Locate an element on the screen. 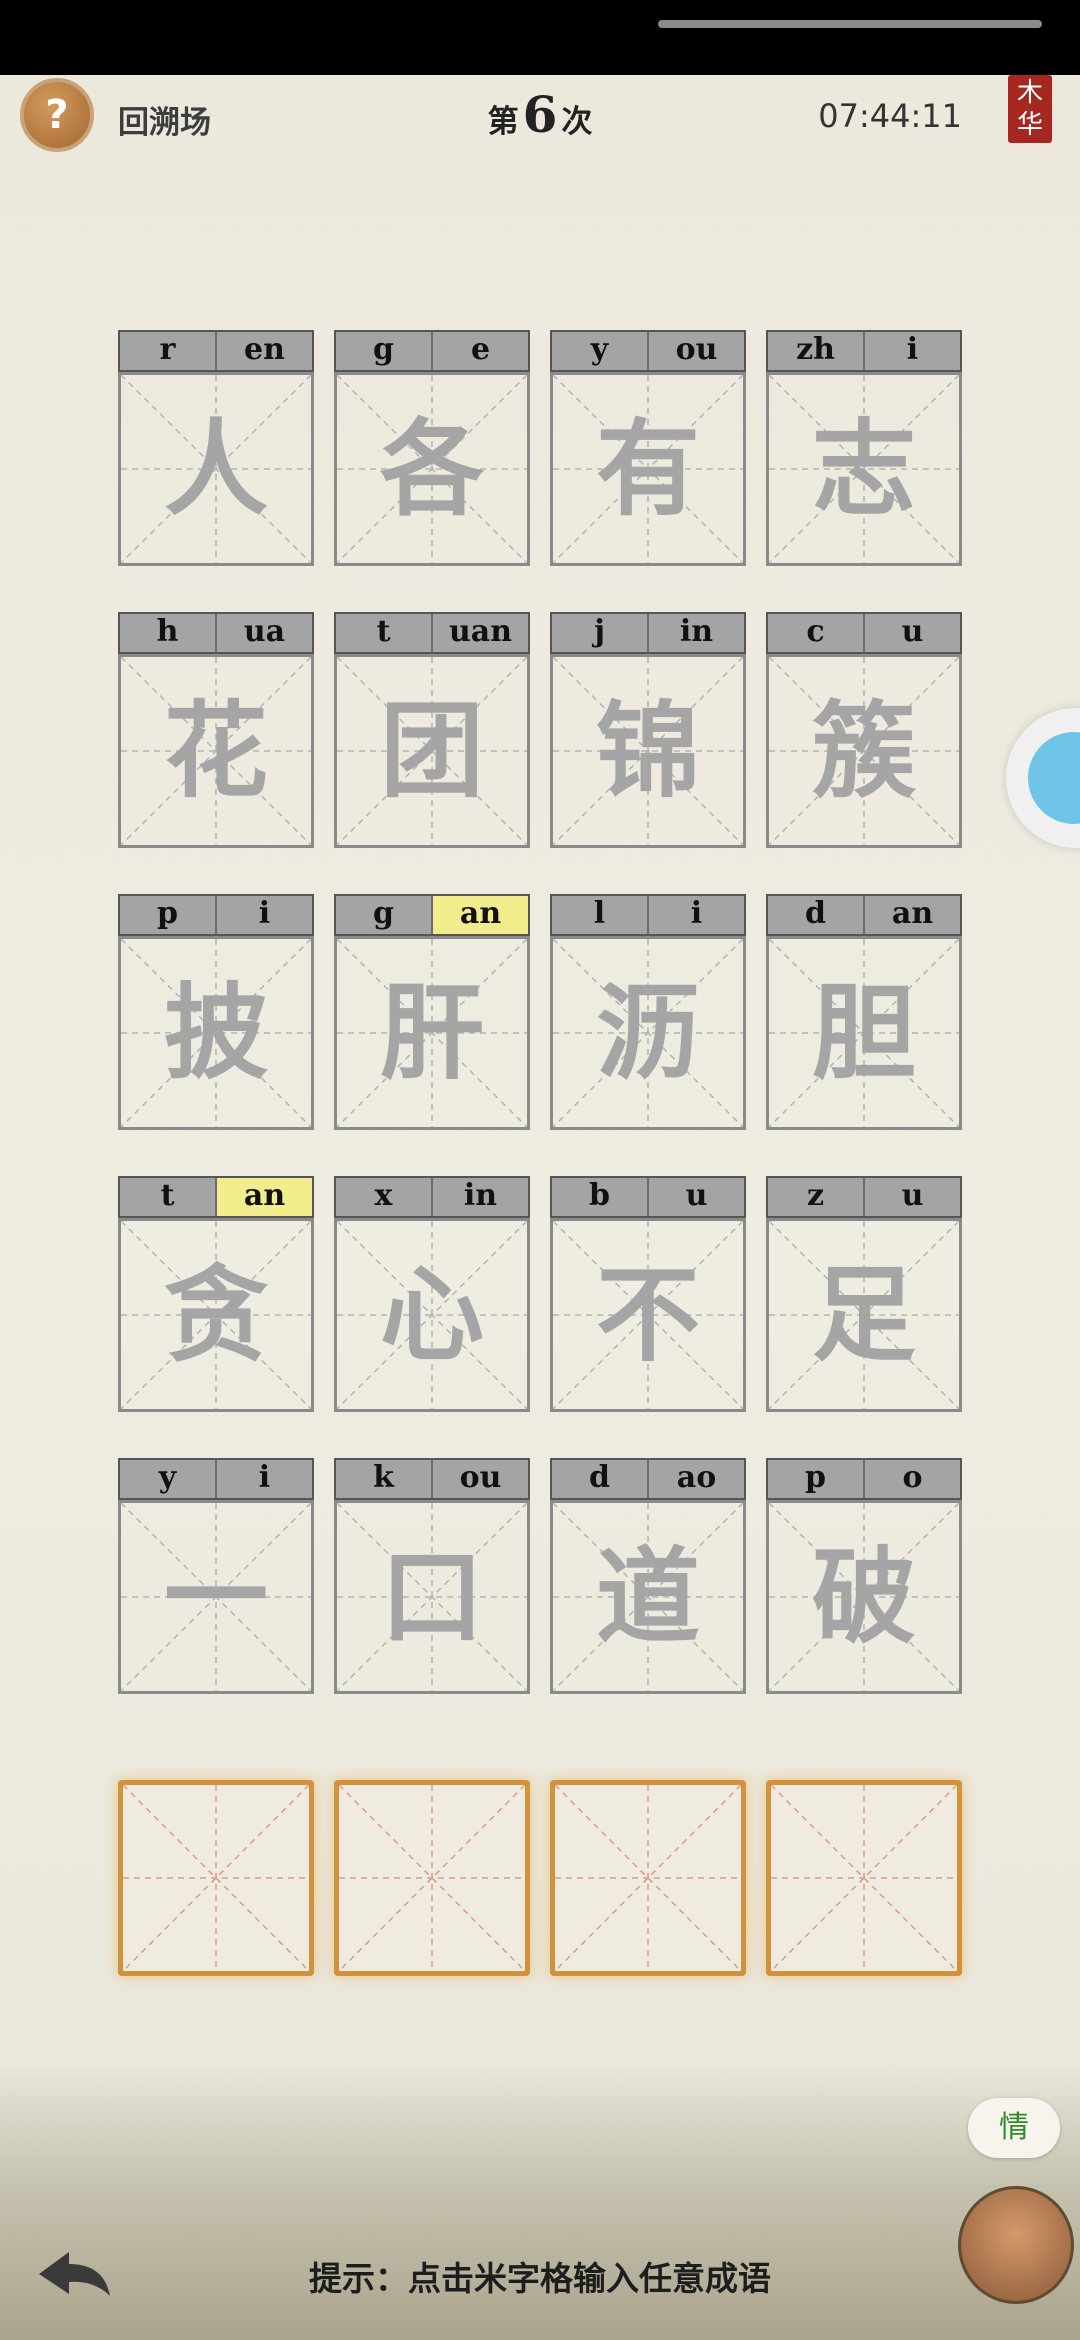 The image size is (1080, 2340). pinyin-initial: p is located at coordinates (167, 913).